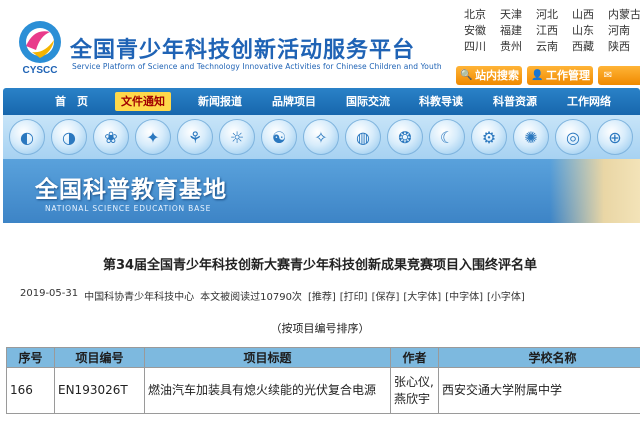 The width and height of the screenshot is (640, 433). What do you see at coordinates (590, 46) in the screenshot?
I see `region-link: 西藏` at bounding box center [590, 46].